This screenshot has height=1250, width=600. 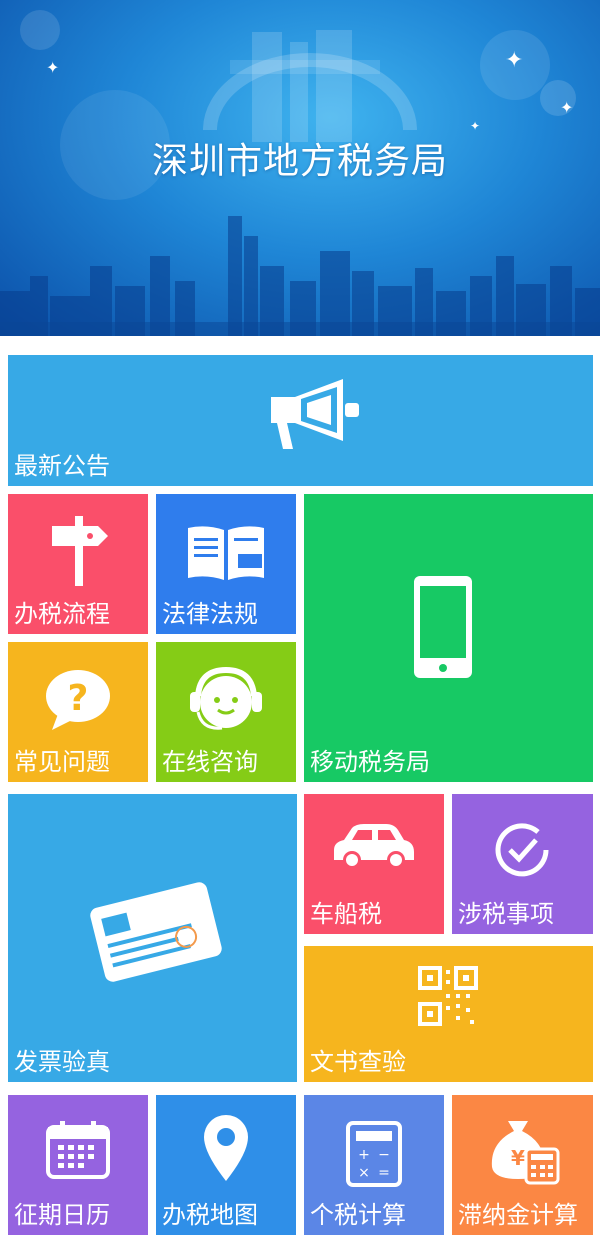 I want to click on tile-label: 常见问题, so click(x=62, y=762).